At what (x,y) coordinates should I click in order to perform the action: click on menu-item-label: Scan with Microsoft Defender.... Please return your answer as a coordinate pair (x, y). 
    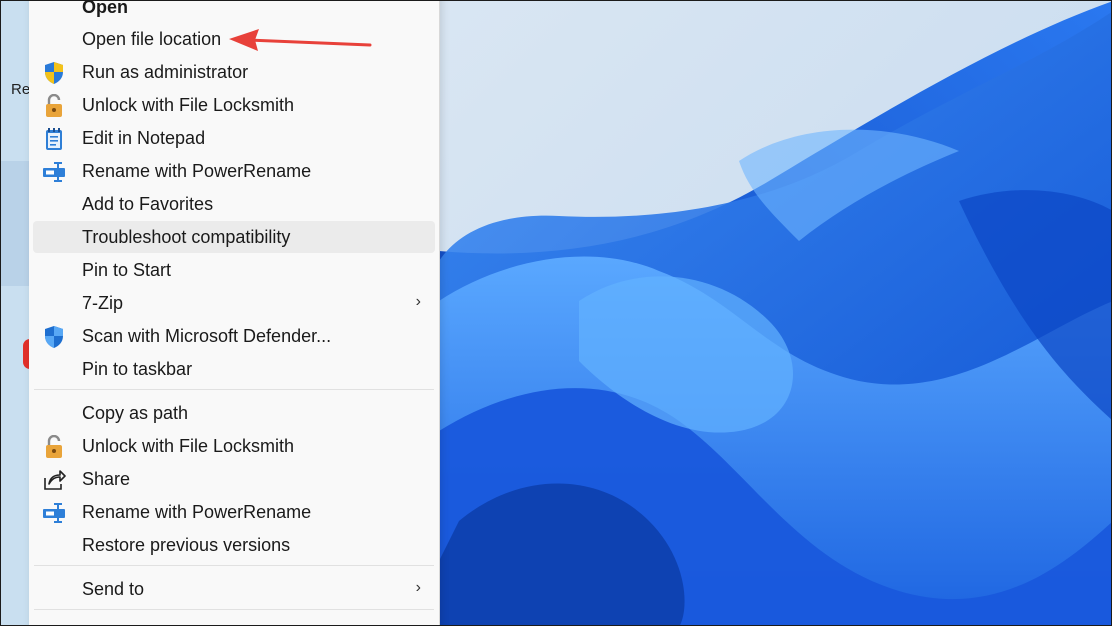
    Looking at the image, I should click on (207, 335).